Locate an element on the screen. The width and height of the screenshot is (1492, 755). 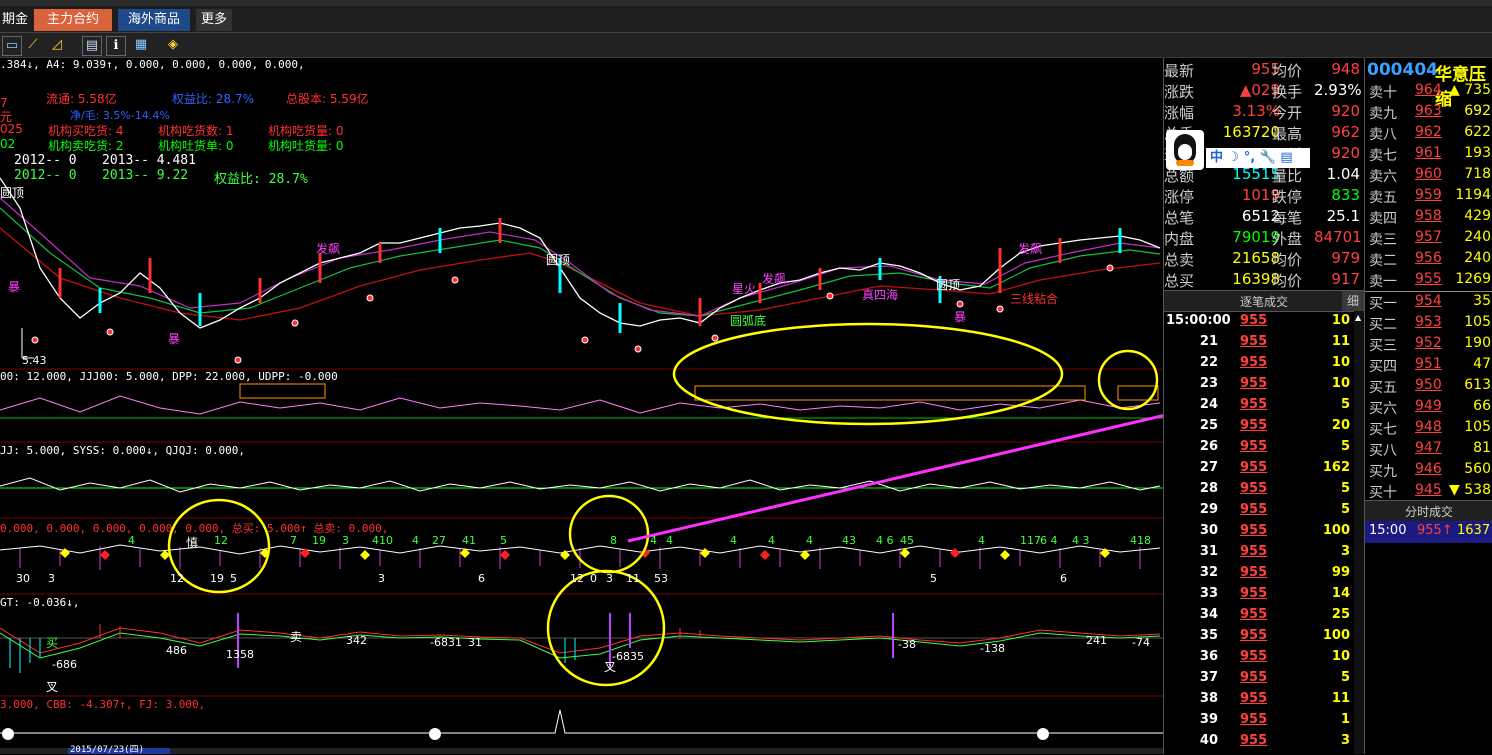
sell-level-row: 卖八 962 622 is located at coordinates (1428, 133).